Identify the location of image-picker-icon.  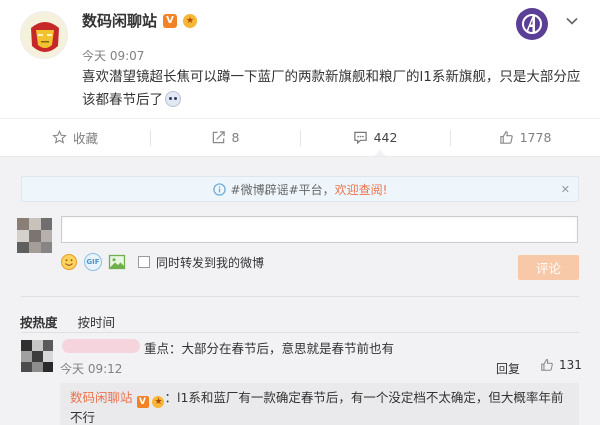
(117, 262).